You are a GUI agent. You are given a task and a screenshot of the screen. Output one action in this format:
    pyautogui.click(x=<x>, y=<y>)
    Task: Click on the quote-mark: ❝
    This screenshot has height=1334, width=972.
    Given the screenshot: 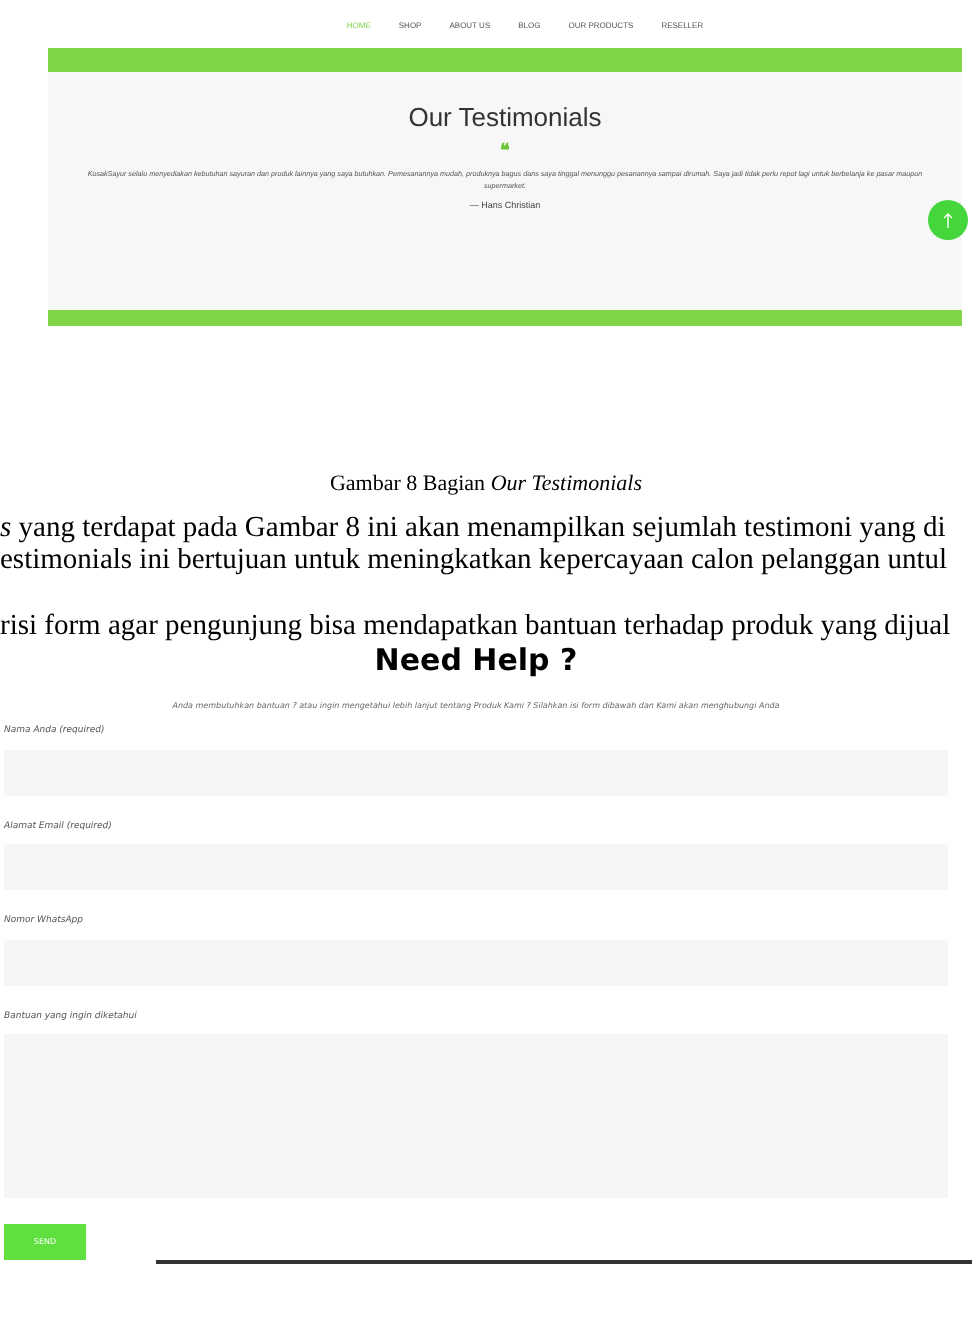 What is the action you would take?
    pyautogui.click(x=505, y=151)
    